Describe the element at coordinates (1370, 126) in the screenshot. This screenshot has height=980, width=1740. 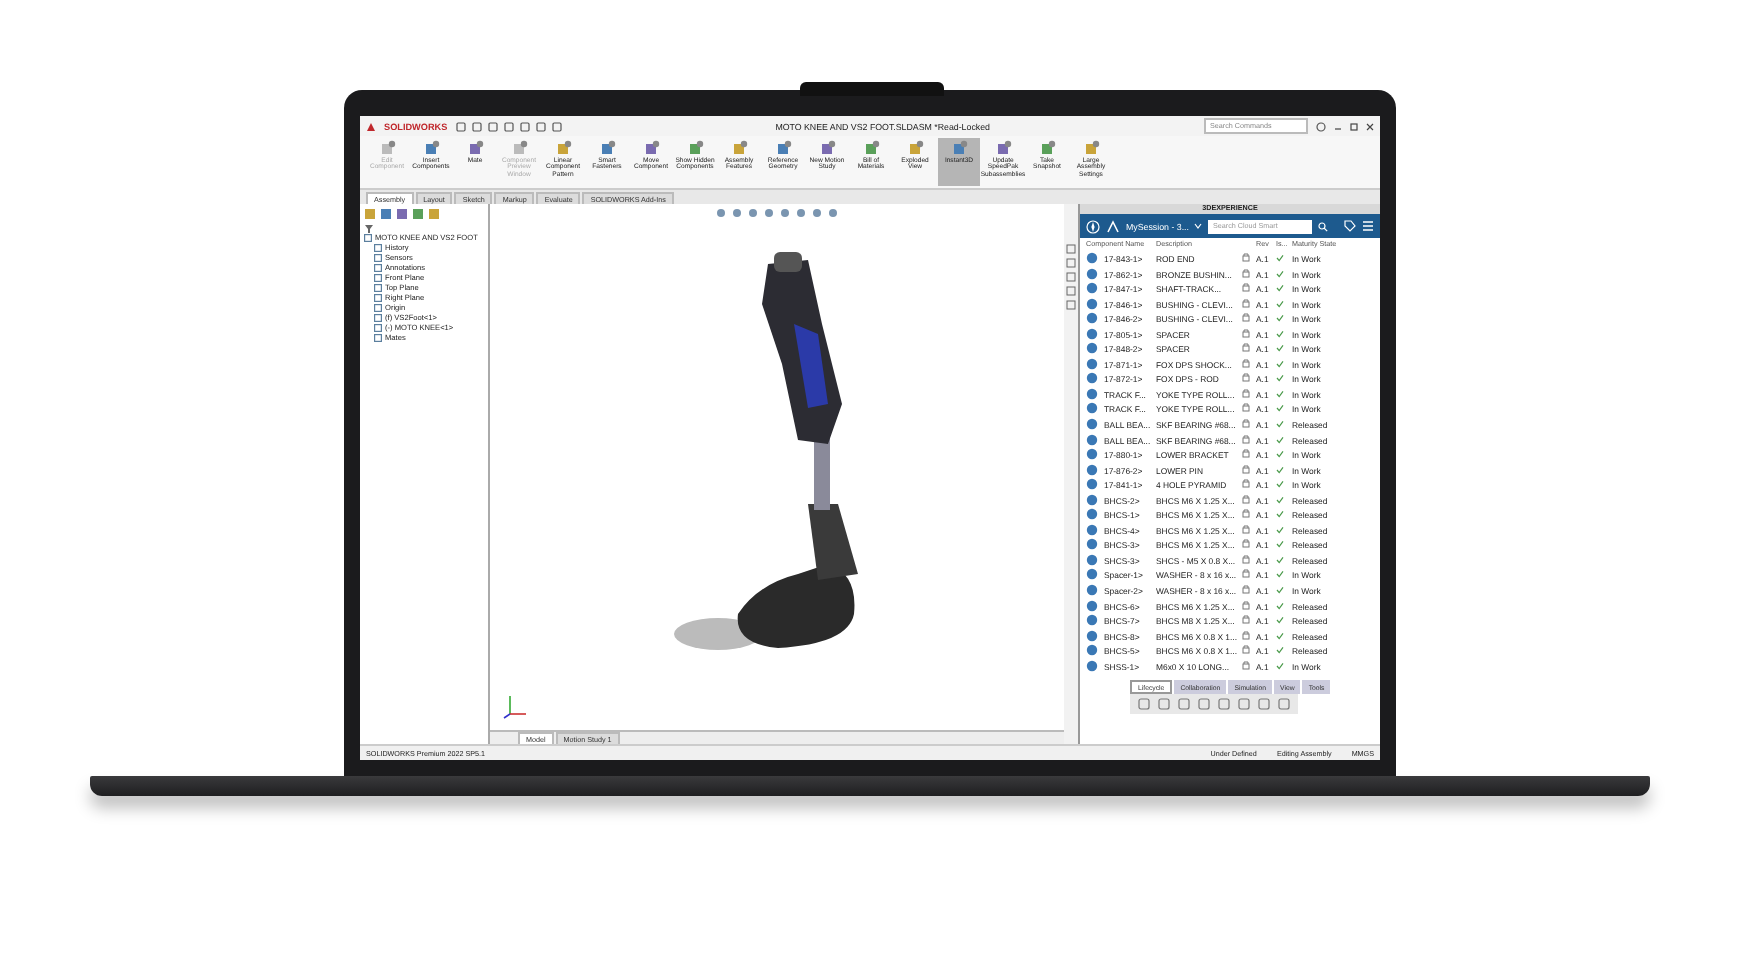
I see `close-icon` at that location.